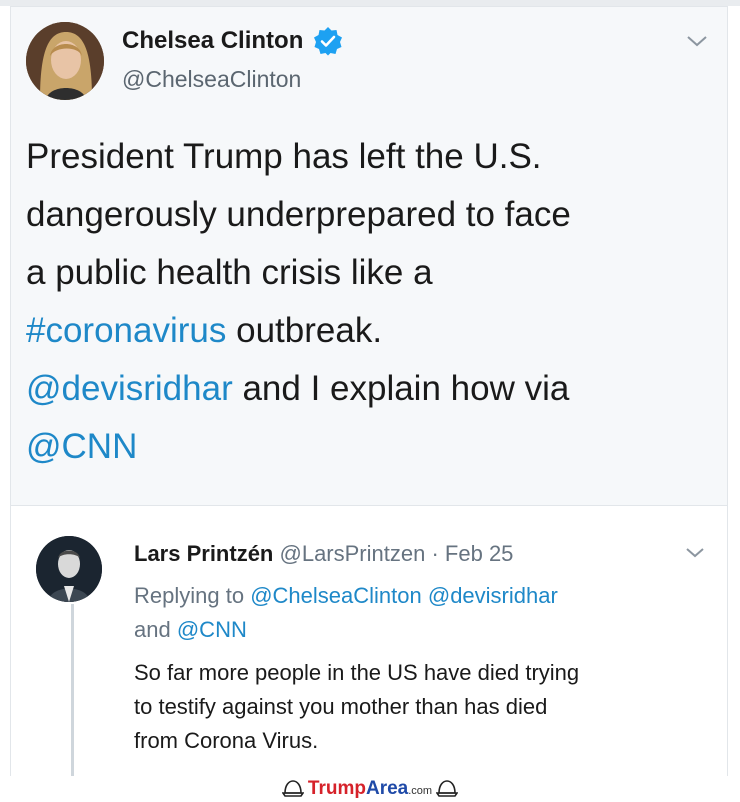 The width and height of the screenshot is (740, 802). I want to click on tweet-line: @devisridhar and I explain how via, so click(366, 389).